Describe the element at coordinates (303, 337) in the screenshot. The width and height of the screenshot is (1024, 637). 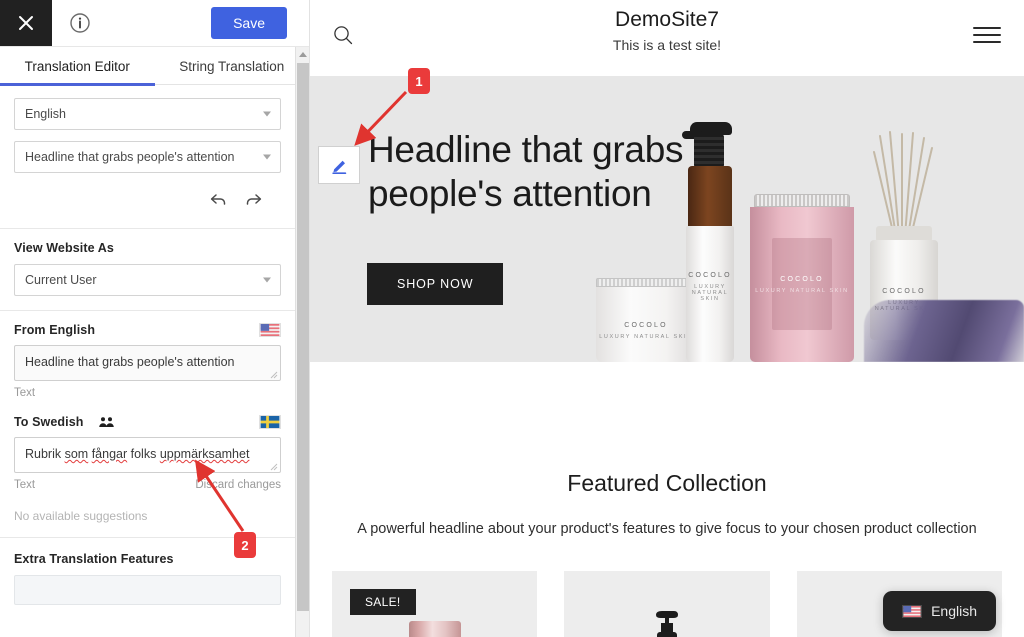
I see `scrollbar-thumb` at that location.